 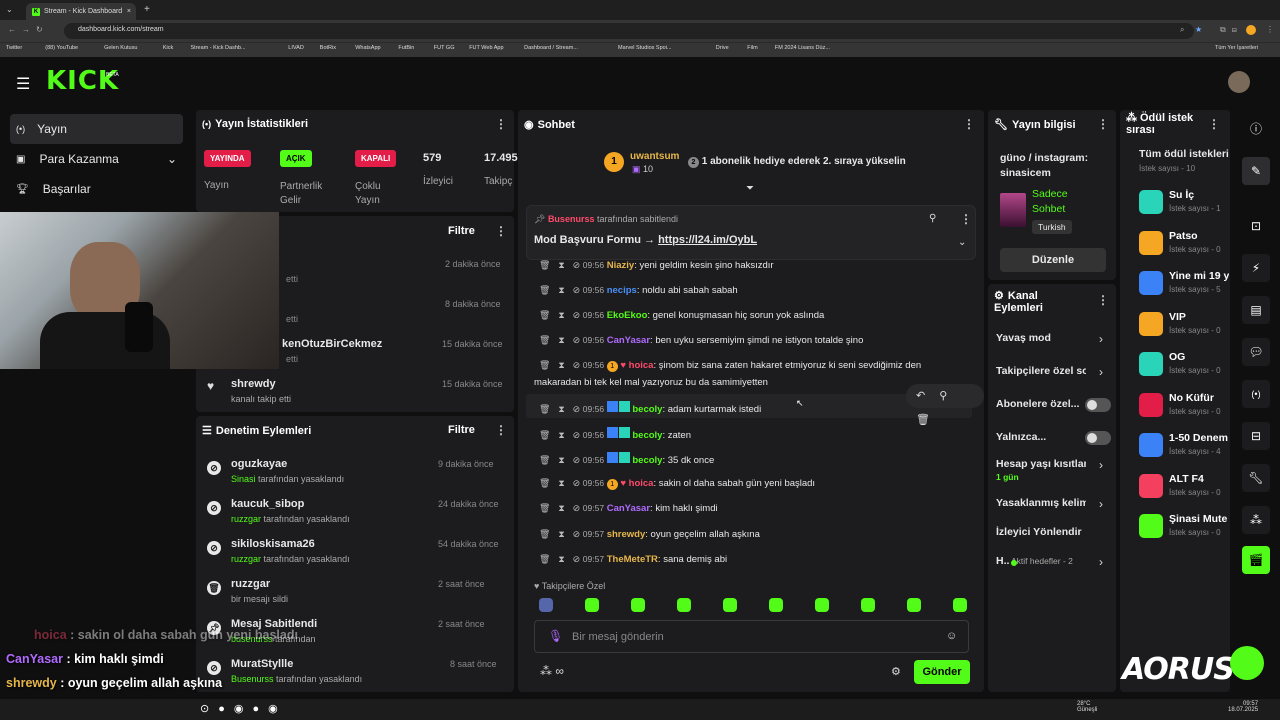 What do you see at coordinates (1182, 30) in the screenshot?
I see `search-icon: ⌕` at bounding box center [1182, 30].